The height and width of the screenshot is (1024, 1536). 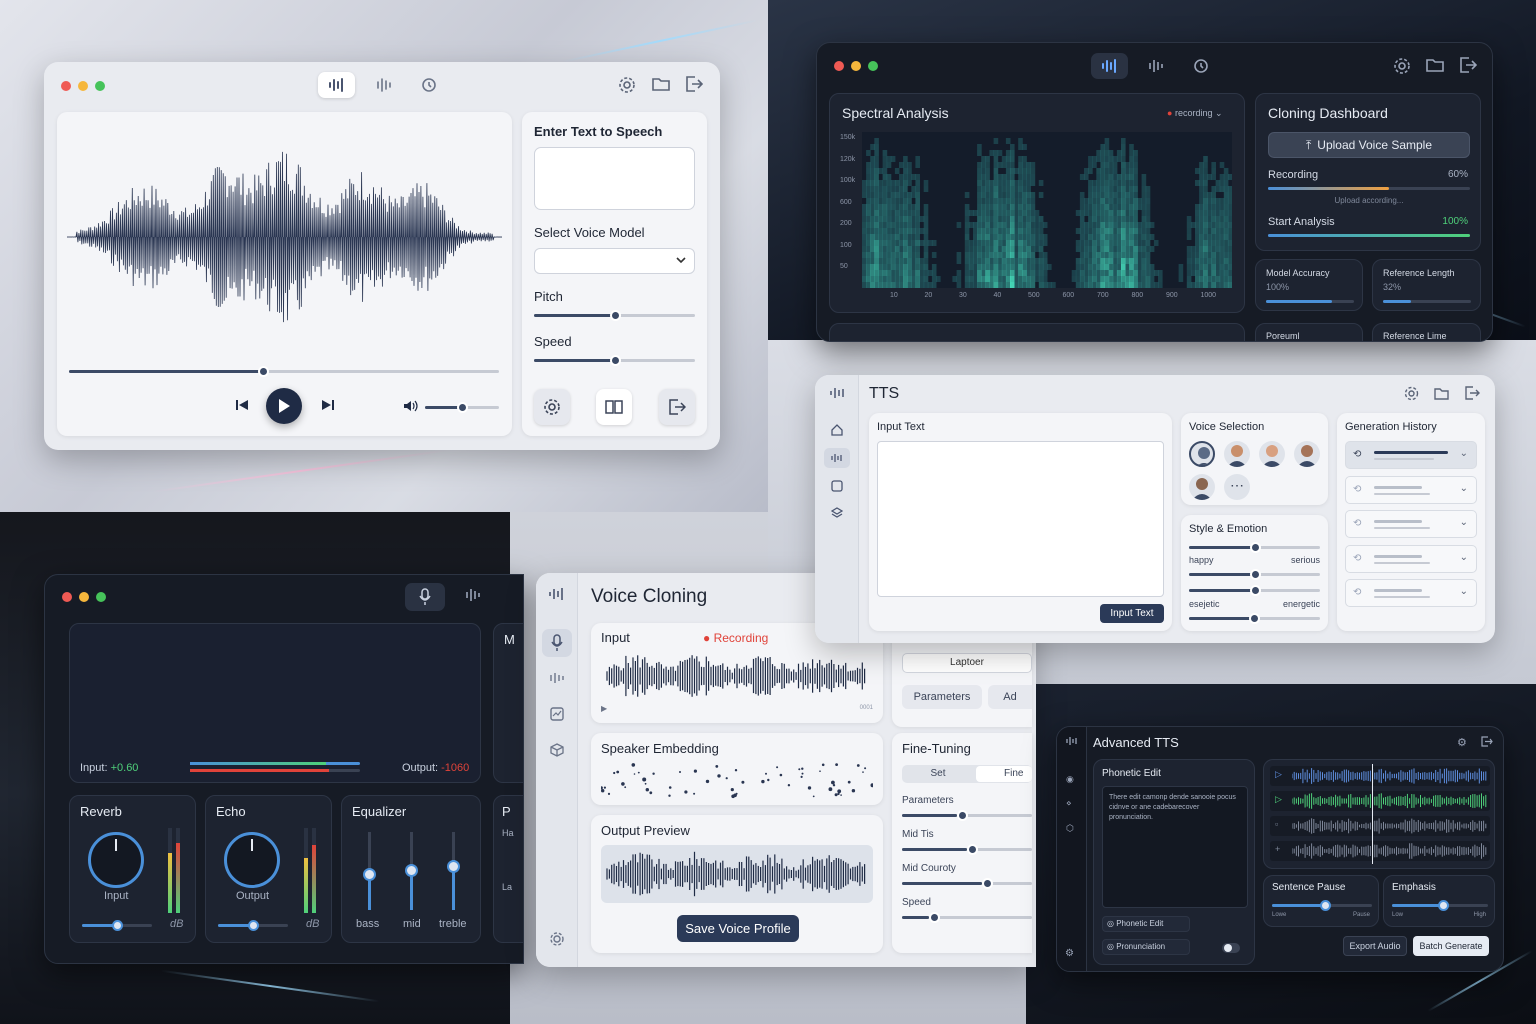 I want to click on pronunciation-chip: ◎ Pronunciation, so click(x=1146, y=947).